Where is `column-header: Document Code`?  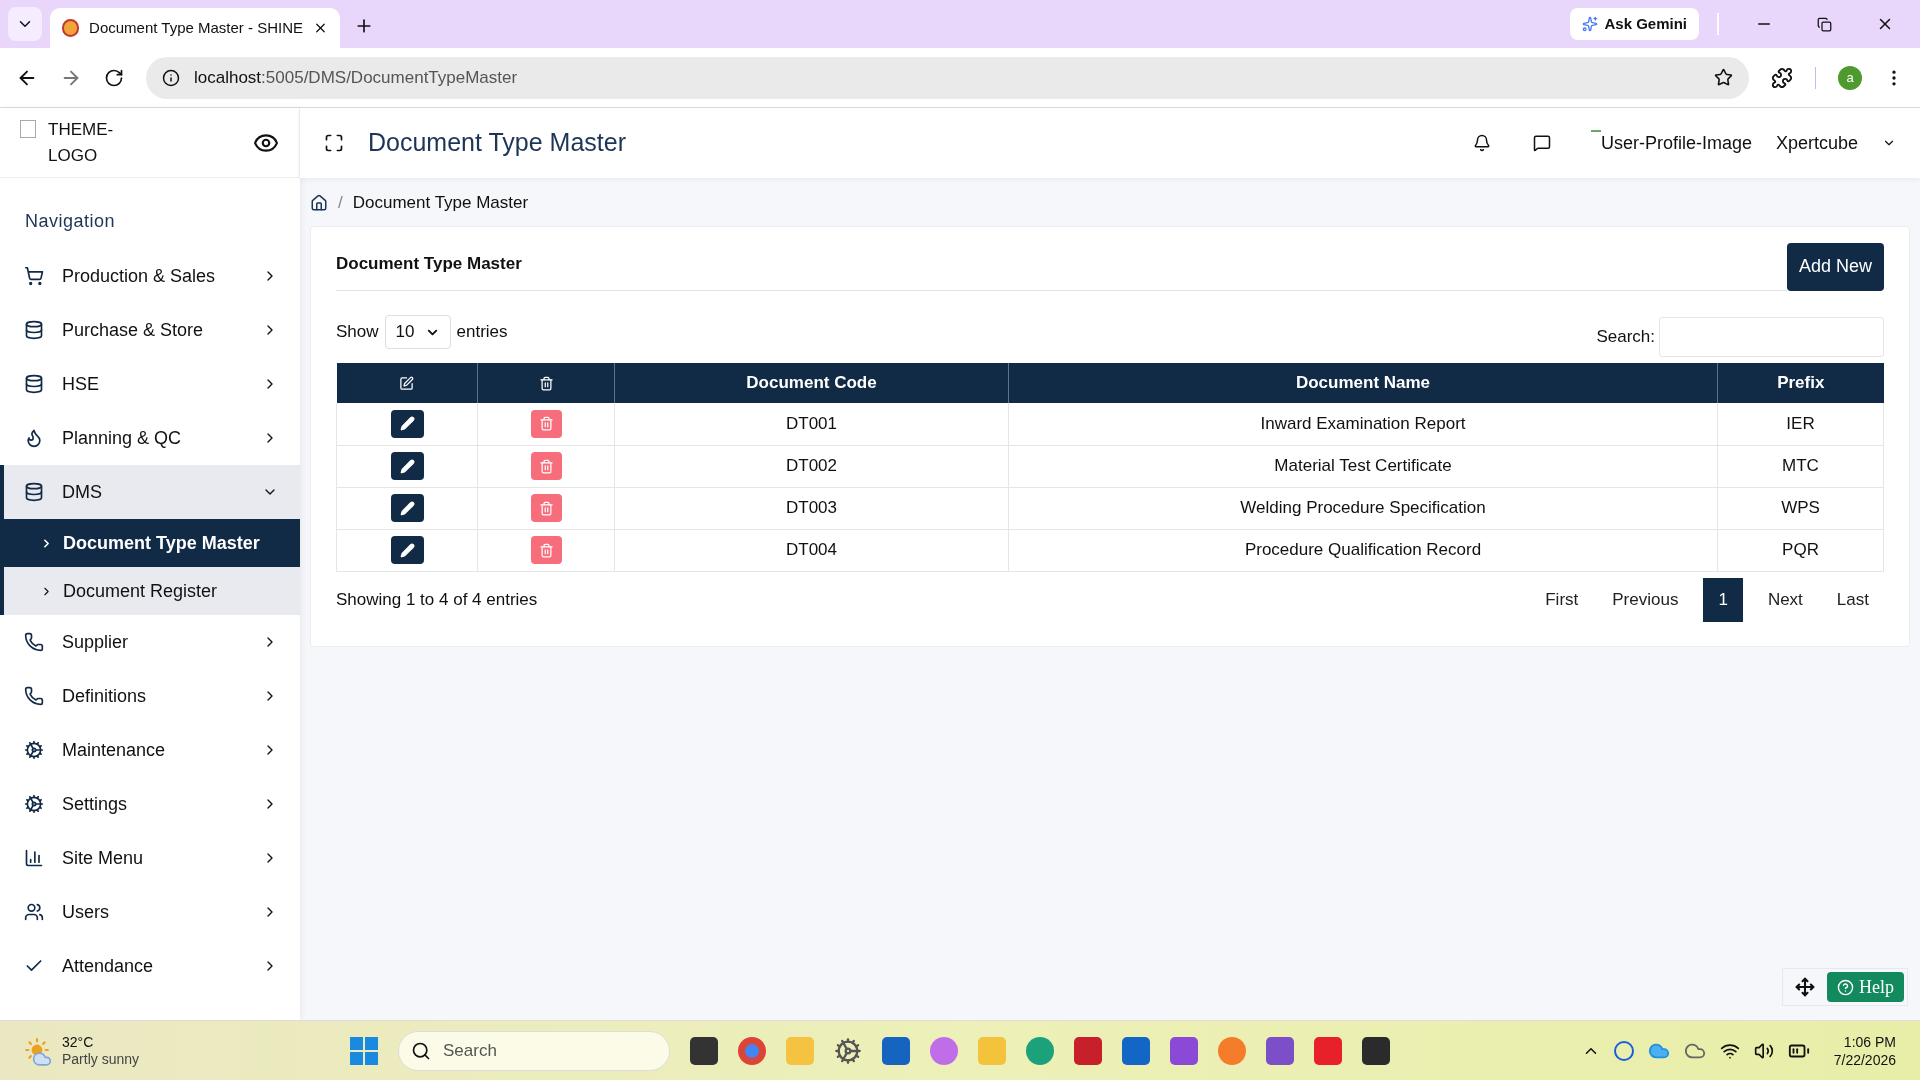 column-header: Document Code is located at coordinates (811, 383).